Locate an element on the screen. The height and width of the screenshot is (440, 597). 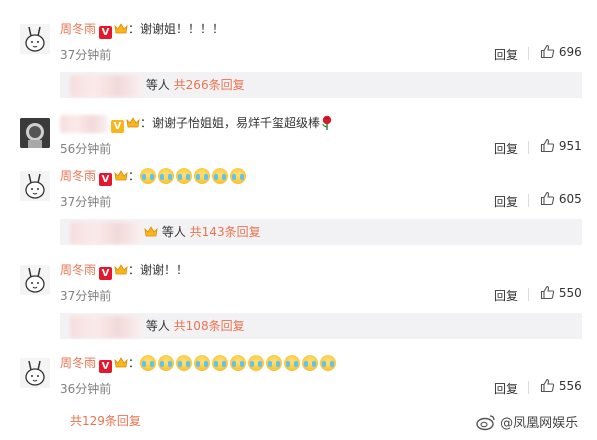
comment-text: ：谢谢姐！！！！ is located at coordinates (176, 29).